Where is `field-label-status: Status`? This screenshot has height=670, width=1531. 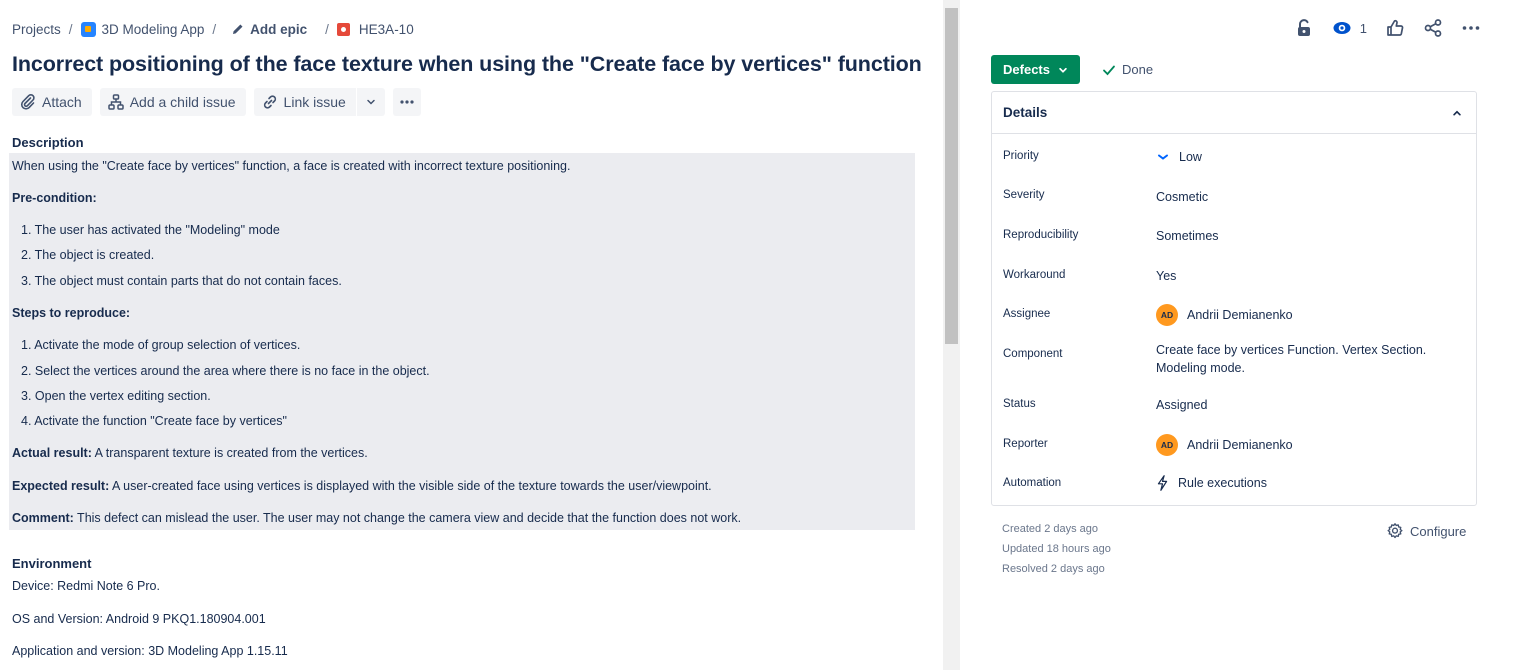
field-label-status: Status is located at coordinates (1019, 404).